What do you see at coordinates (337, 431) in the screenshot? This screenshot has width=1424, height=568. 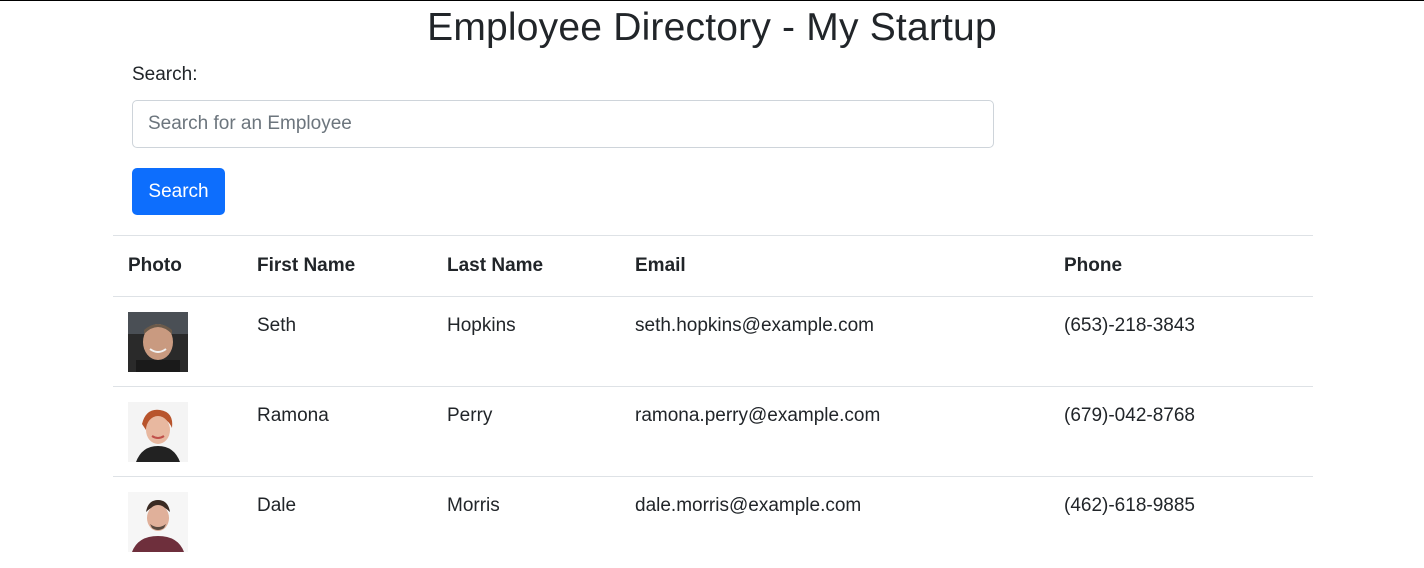 I see `first-name-cell: Ramona` at bounding box center [337, 431].